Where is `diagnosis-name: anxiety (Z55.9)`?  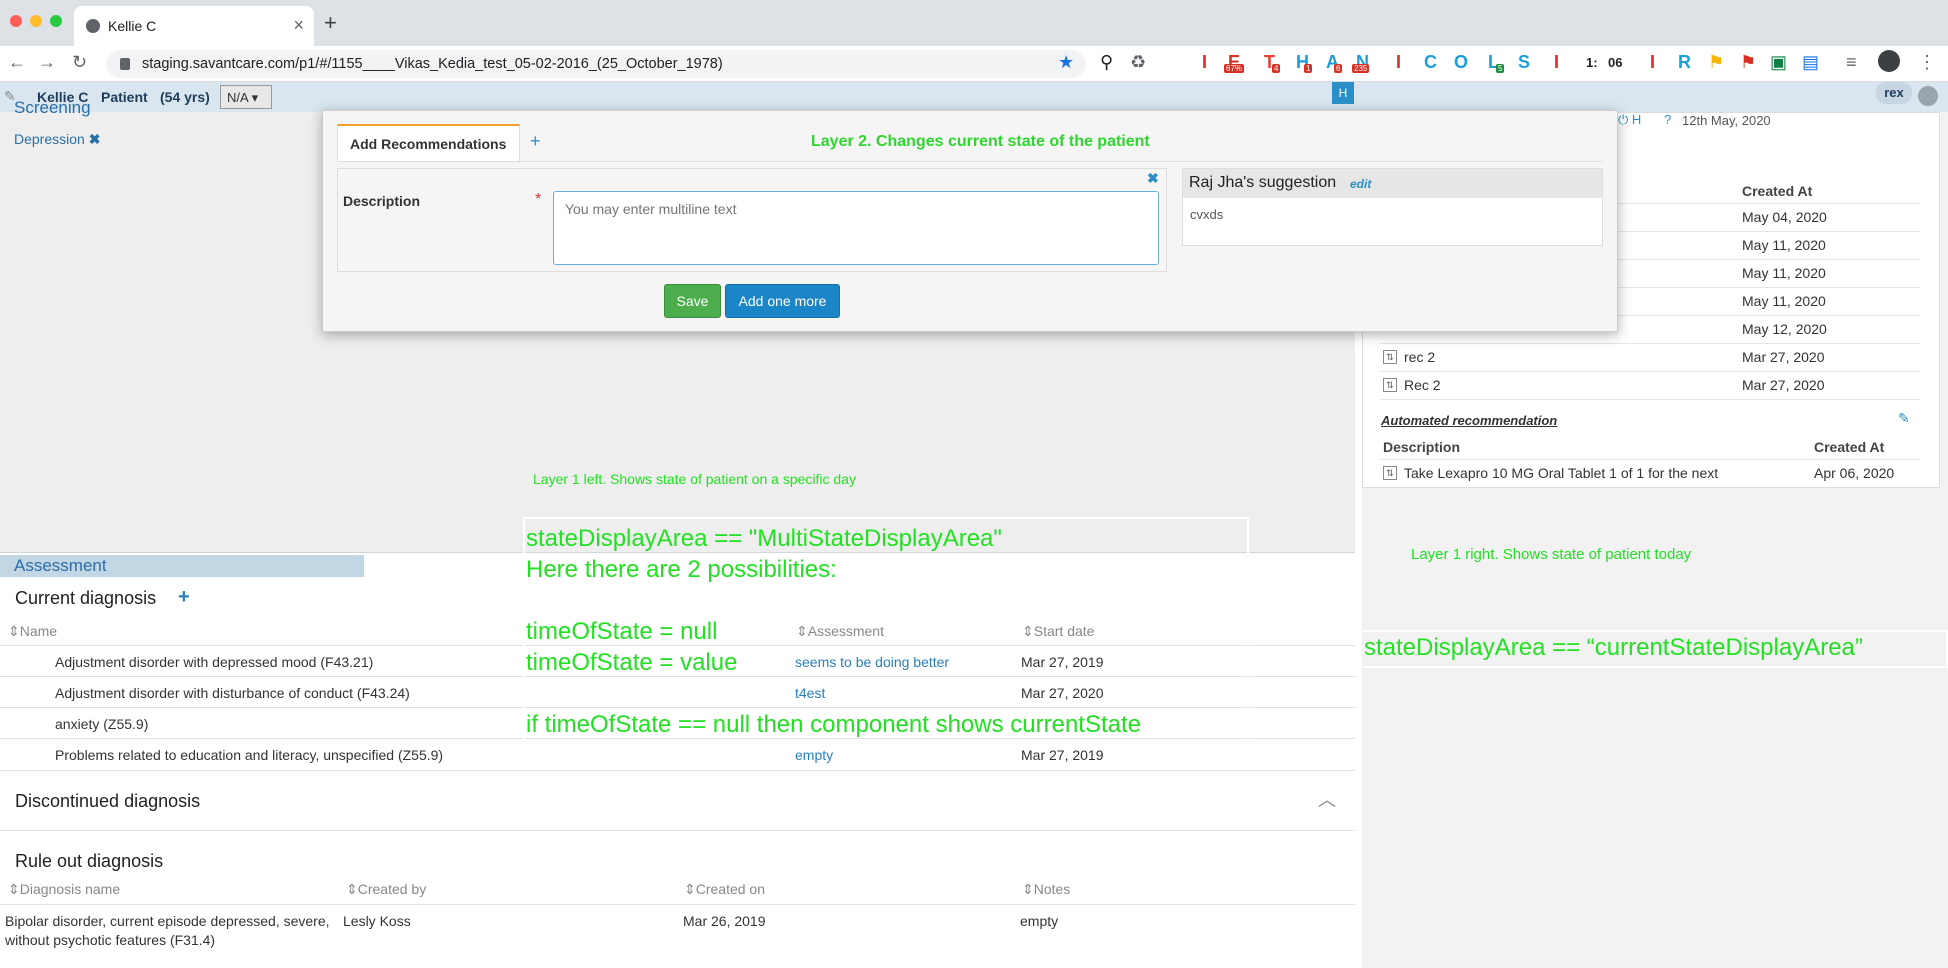
diagnosis-name: anxiety (Z55.9) is located at coordinates (102, 724).